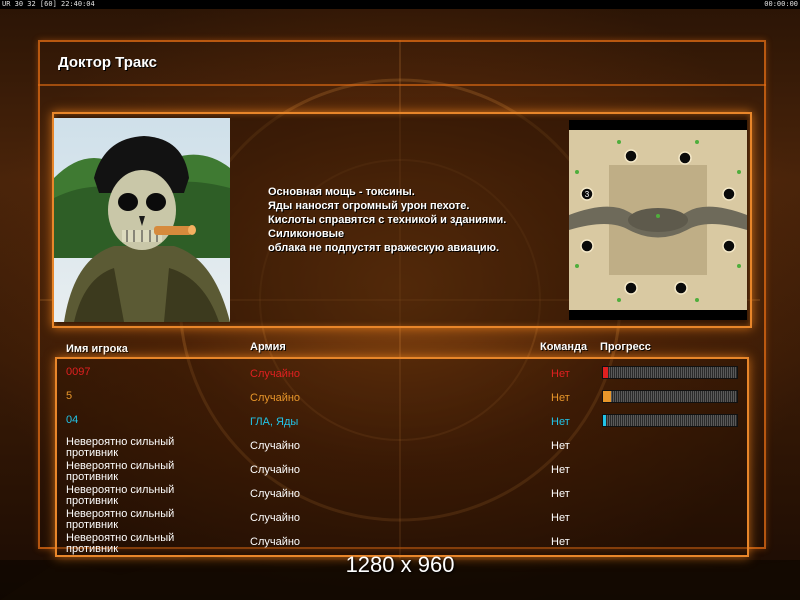 The width and height of the screenshot is (800, 600). Describe the element at coordinates (658, 220) in the screenshot. I see `map-preview: 3` at that location.